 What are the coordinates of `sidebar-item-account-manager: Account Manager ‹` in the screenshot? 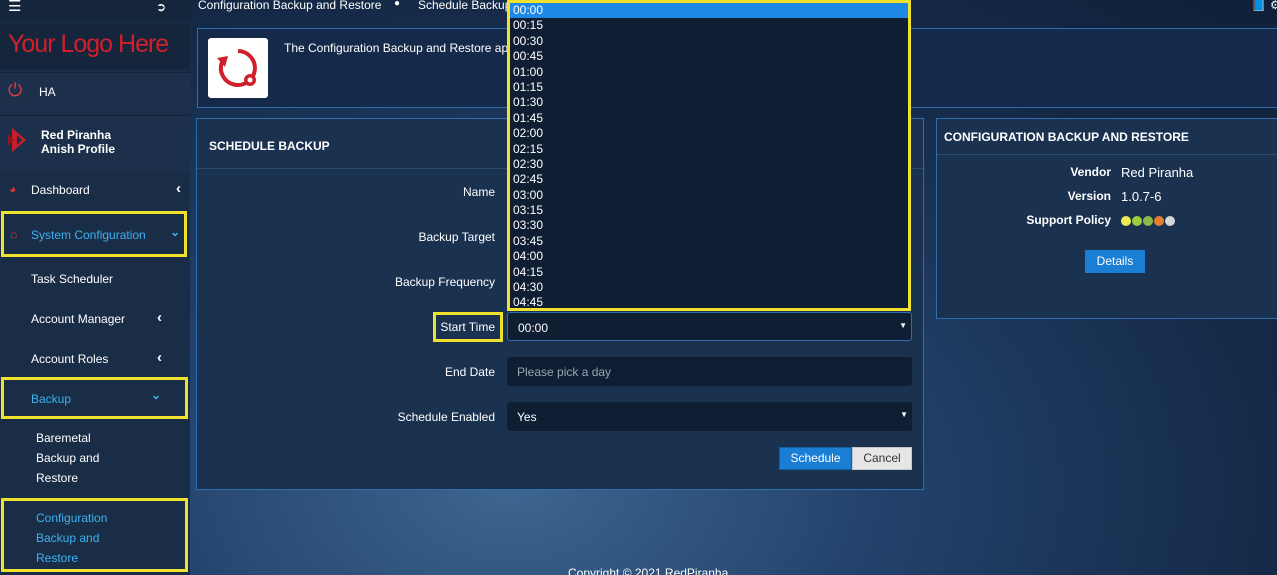 It's located at (95, 319).